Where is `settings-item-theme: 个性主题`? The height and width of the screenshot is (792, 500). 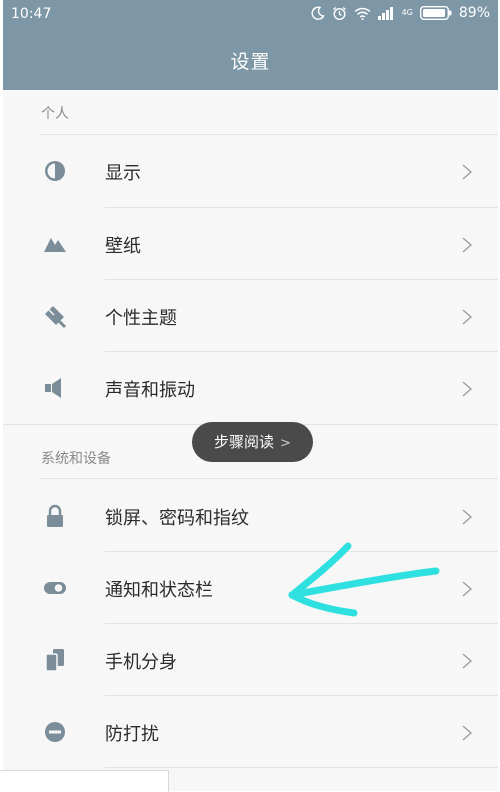 settings-item-theme: 个性主题 is located at coordinates (250, 316).